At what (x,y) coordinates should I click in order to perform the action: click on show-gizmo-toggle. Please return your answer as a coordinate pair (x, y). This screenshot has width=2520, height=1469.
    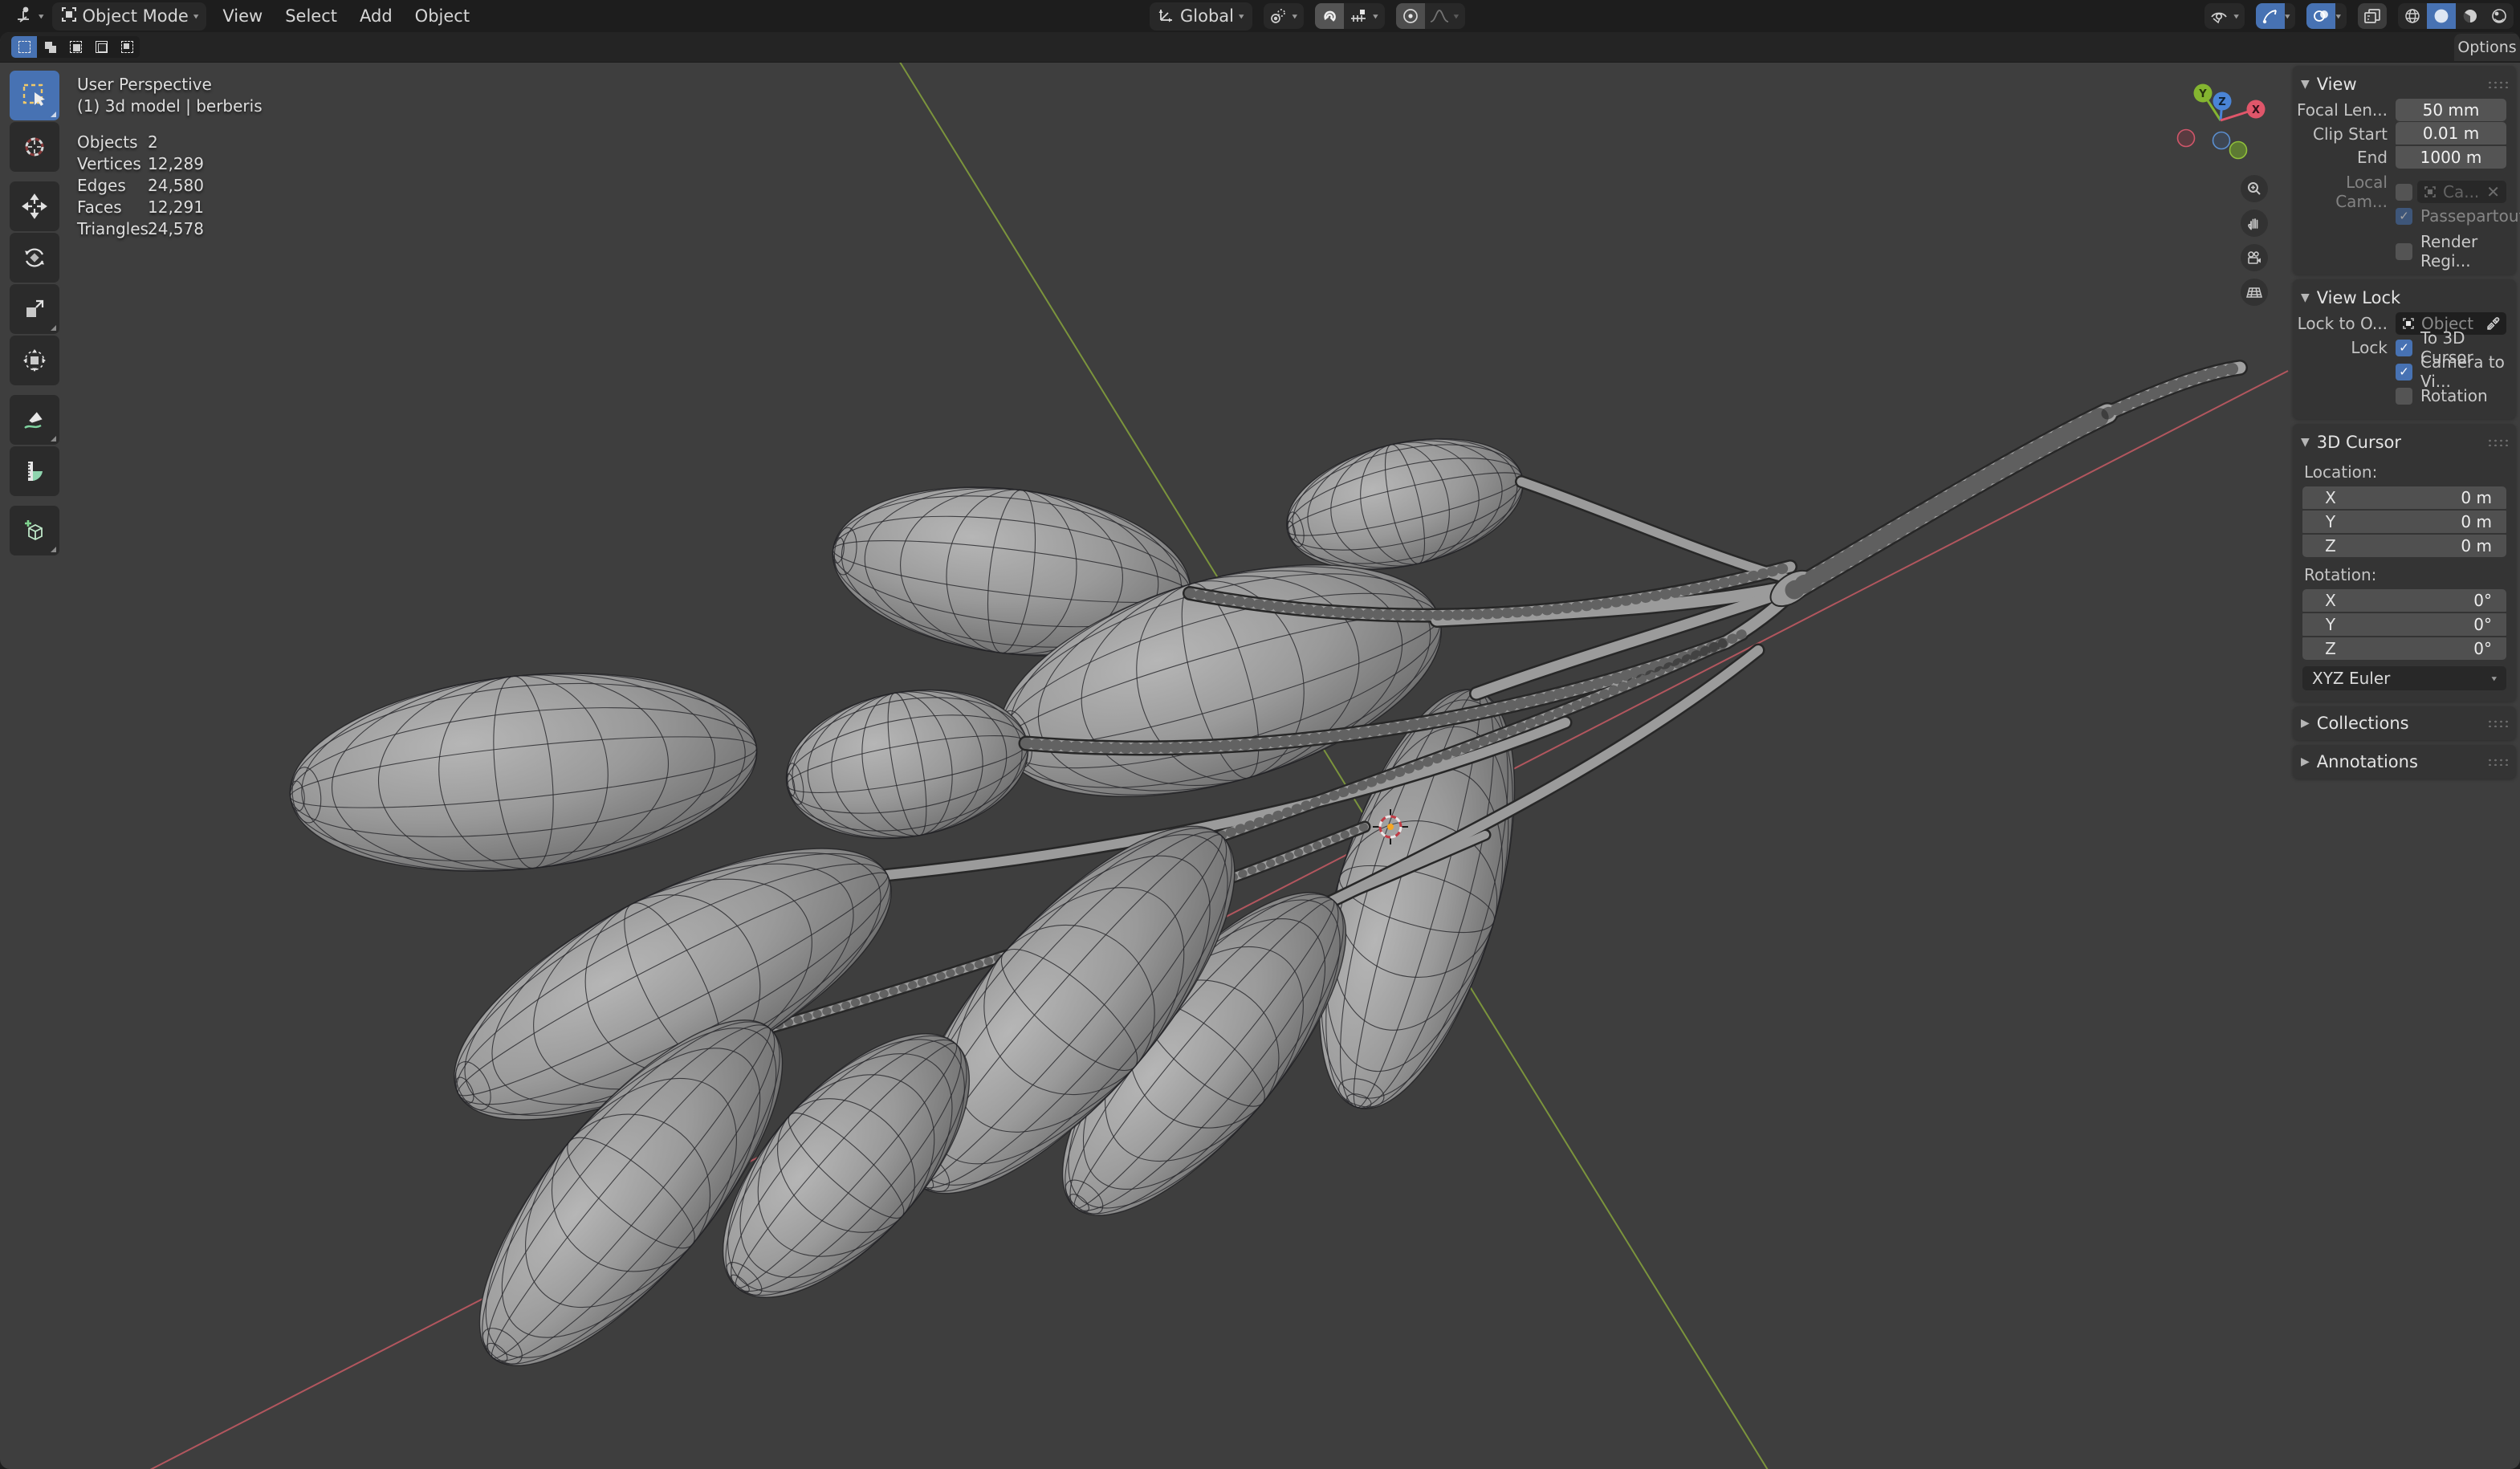
    Looking at the image, I should click on (2270, 16).